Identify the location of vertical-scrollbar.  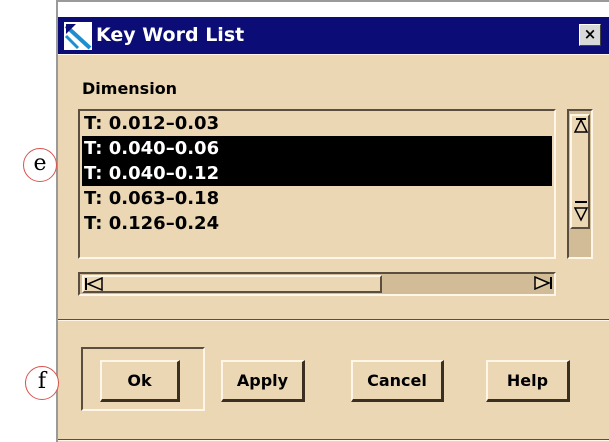
(580, 184).